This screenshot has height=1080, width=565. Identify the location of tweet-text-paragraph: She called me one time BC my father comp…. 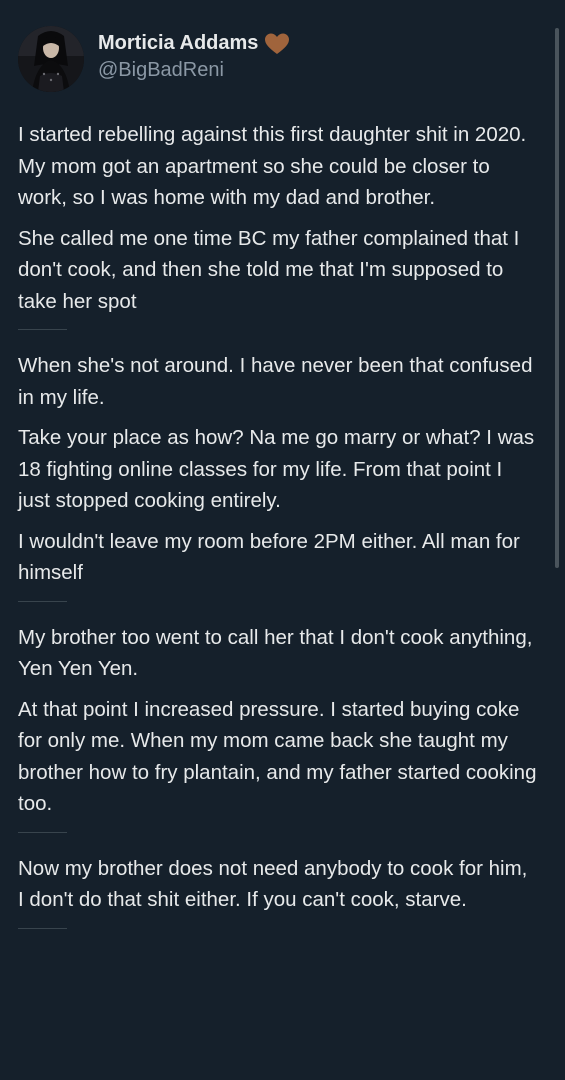
(269, 269).